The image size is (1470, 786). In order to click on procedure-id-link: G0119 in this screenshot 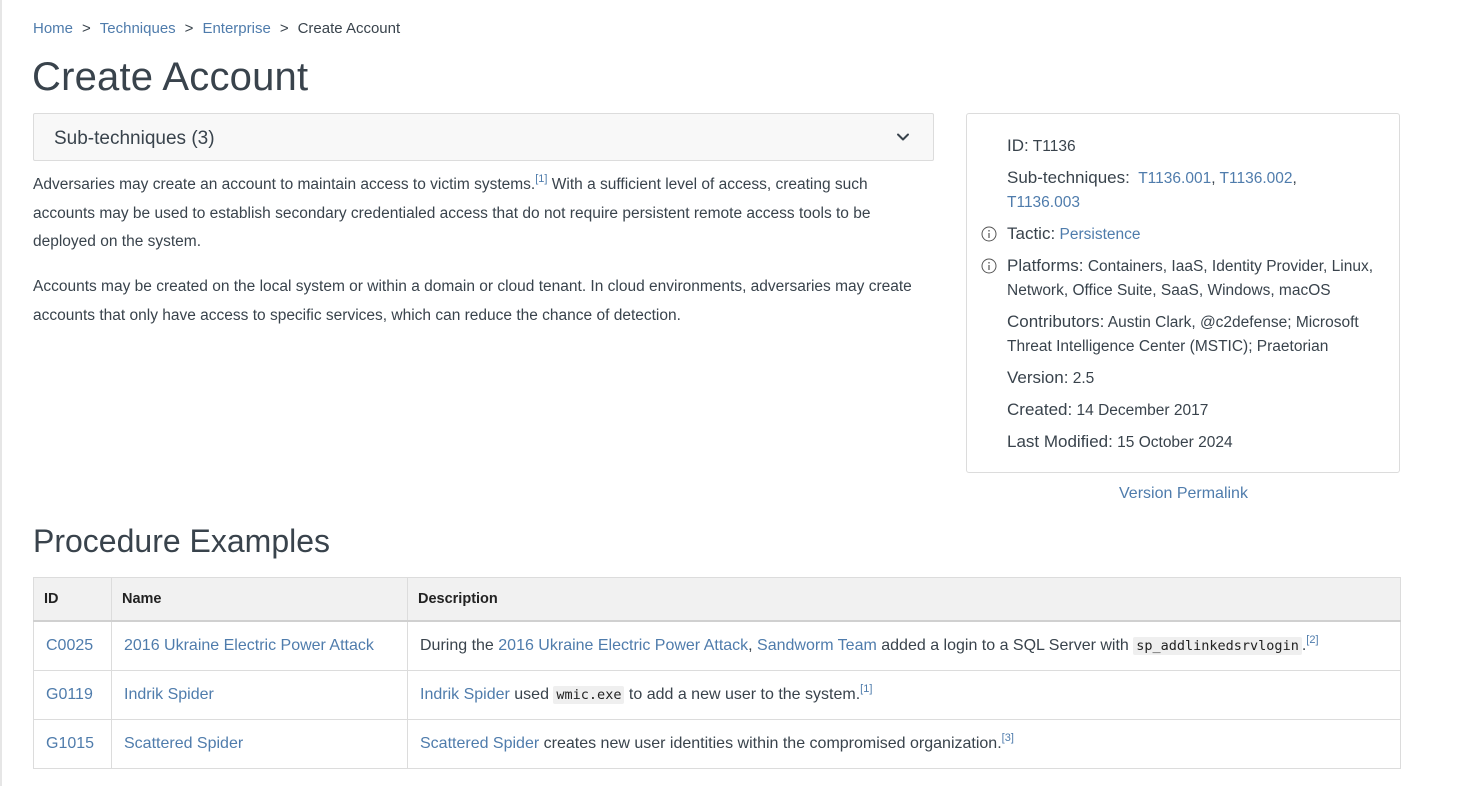, I will do `click(69, 694)`.